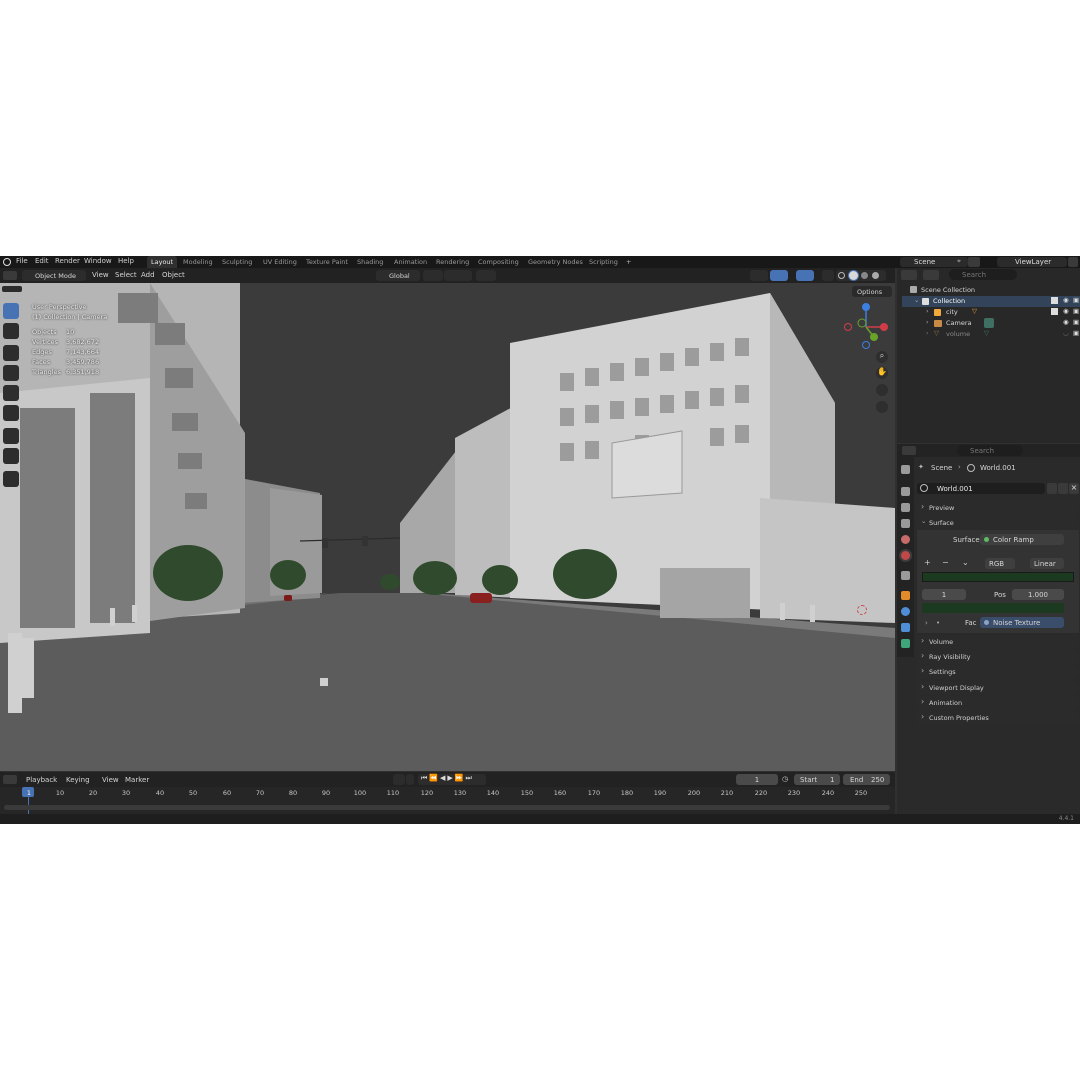 The width and height of the screenshot is (1080, 1080). Describe the element at coordinates (410, 779) in the screenshot. I see `auto-key-icon` at that location.